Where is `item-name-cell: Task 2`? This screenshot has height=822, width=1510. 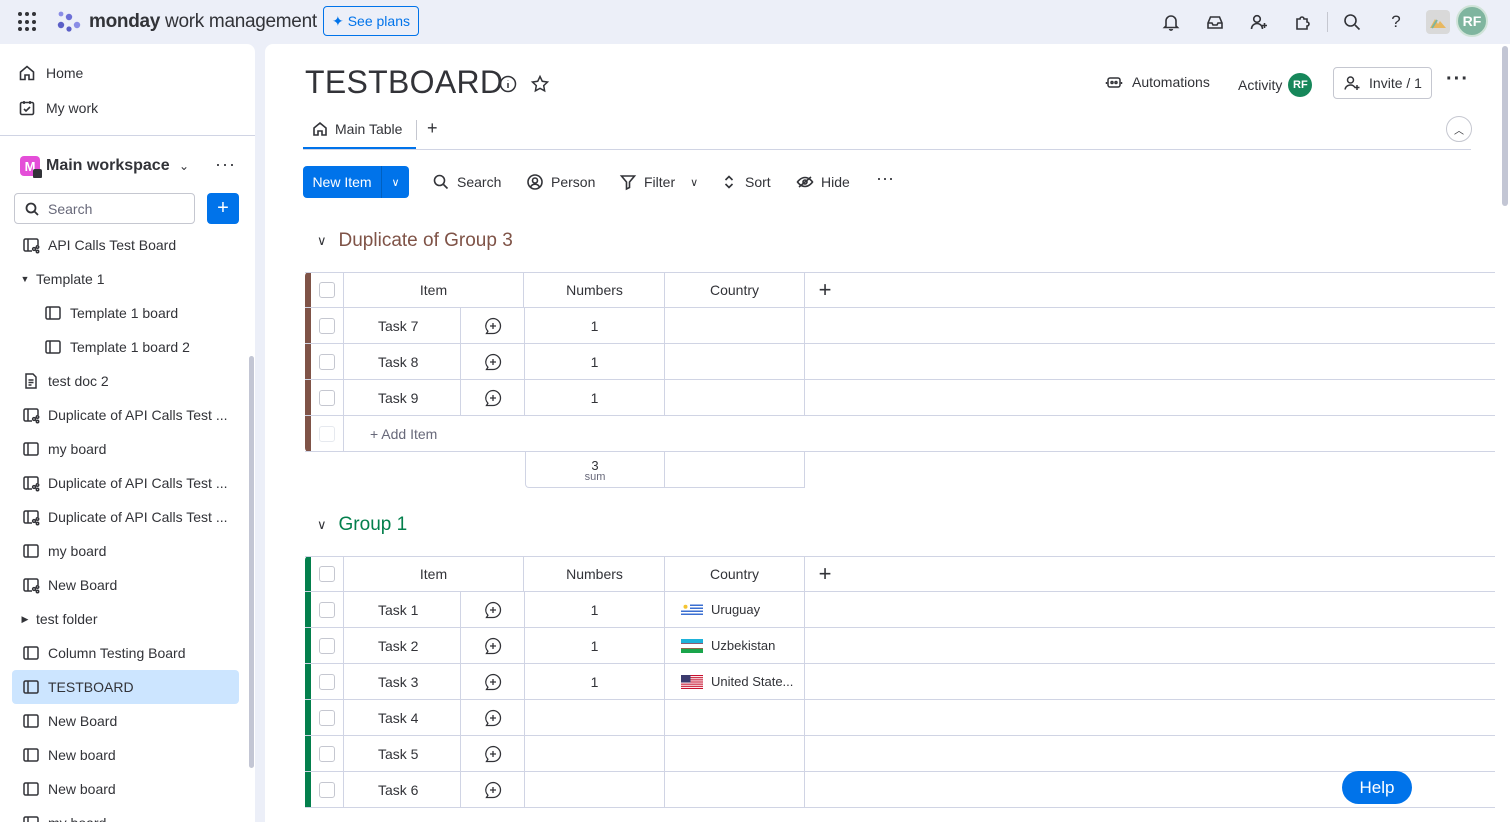
item-name-cell: Task 2 is located at coordinates (402, 645).